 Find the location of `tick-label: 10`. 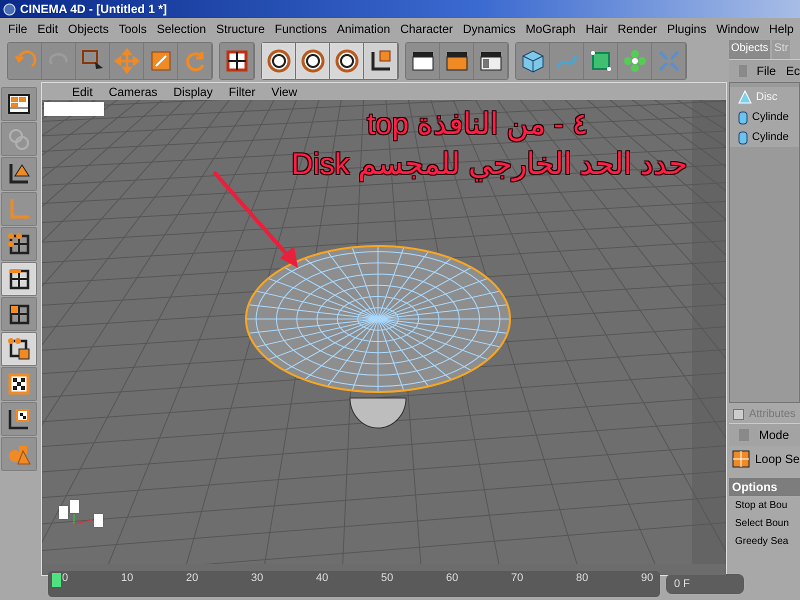

tick-label: 10 is located at coordinates (127, 578).